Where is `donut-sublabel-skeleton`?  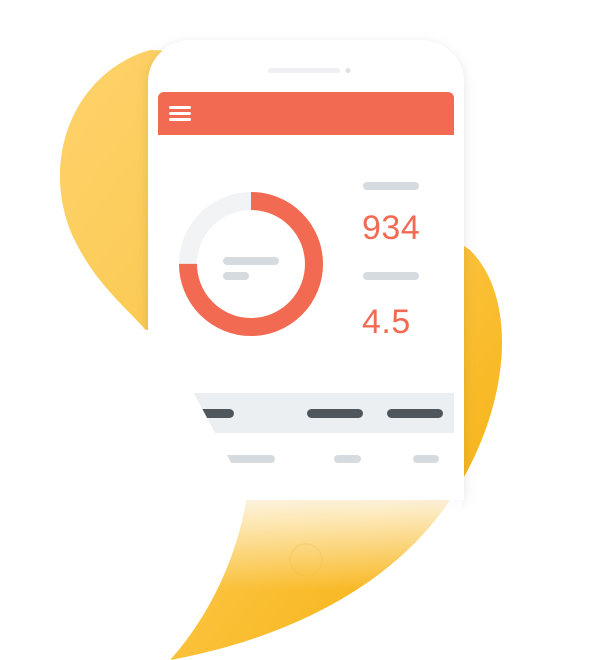 donut-sublabel-skeleton is located at coordinates (236, 276).